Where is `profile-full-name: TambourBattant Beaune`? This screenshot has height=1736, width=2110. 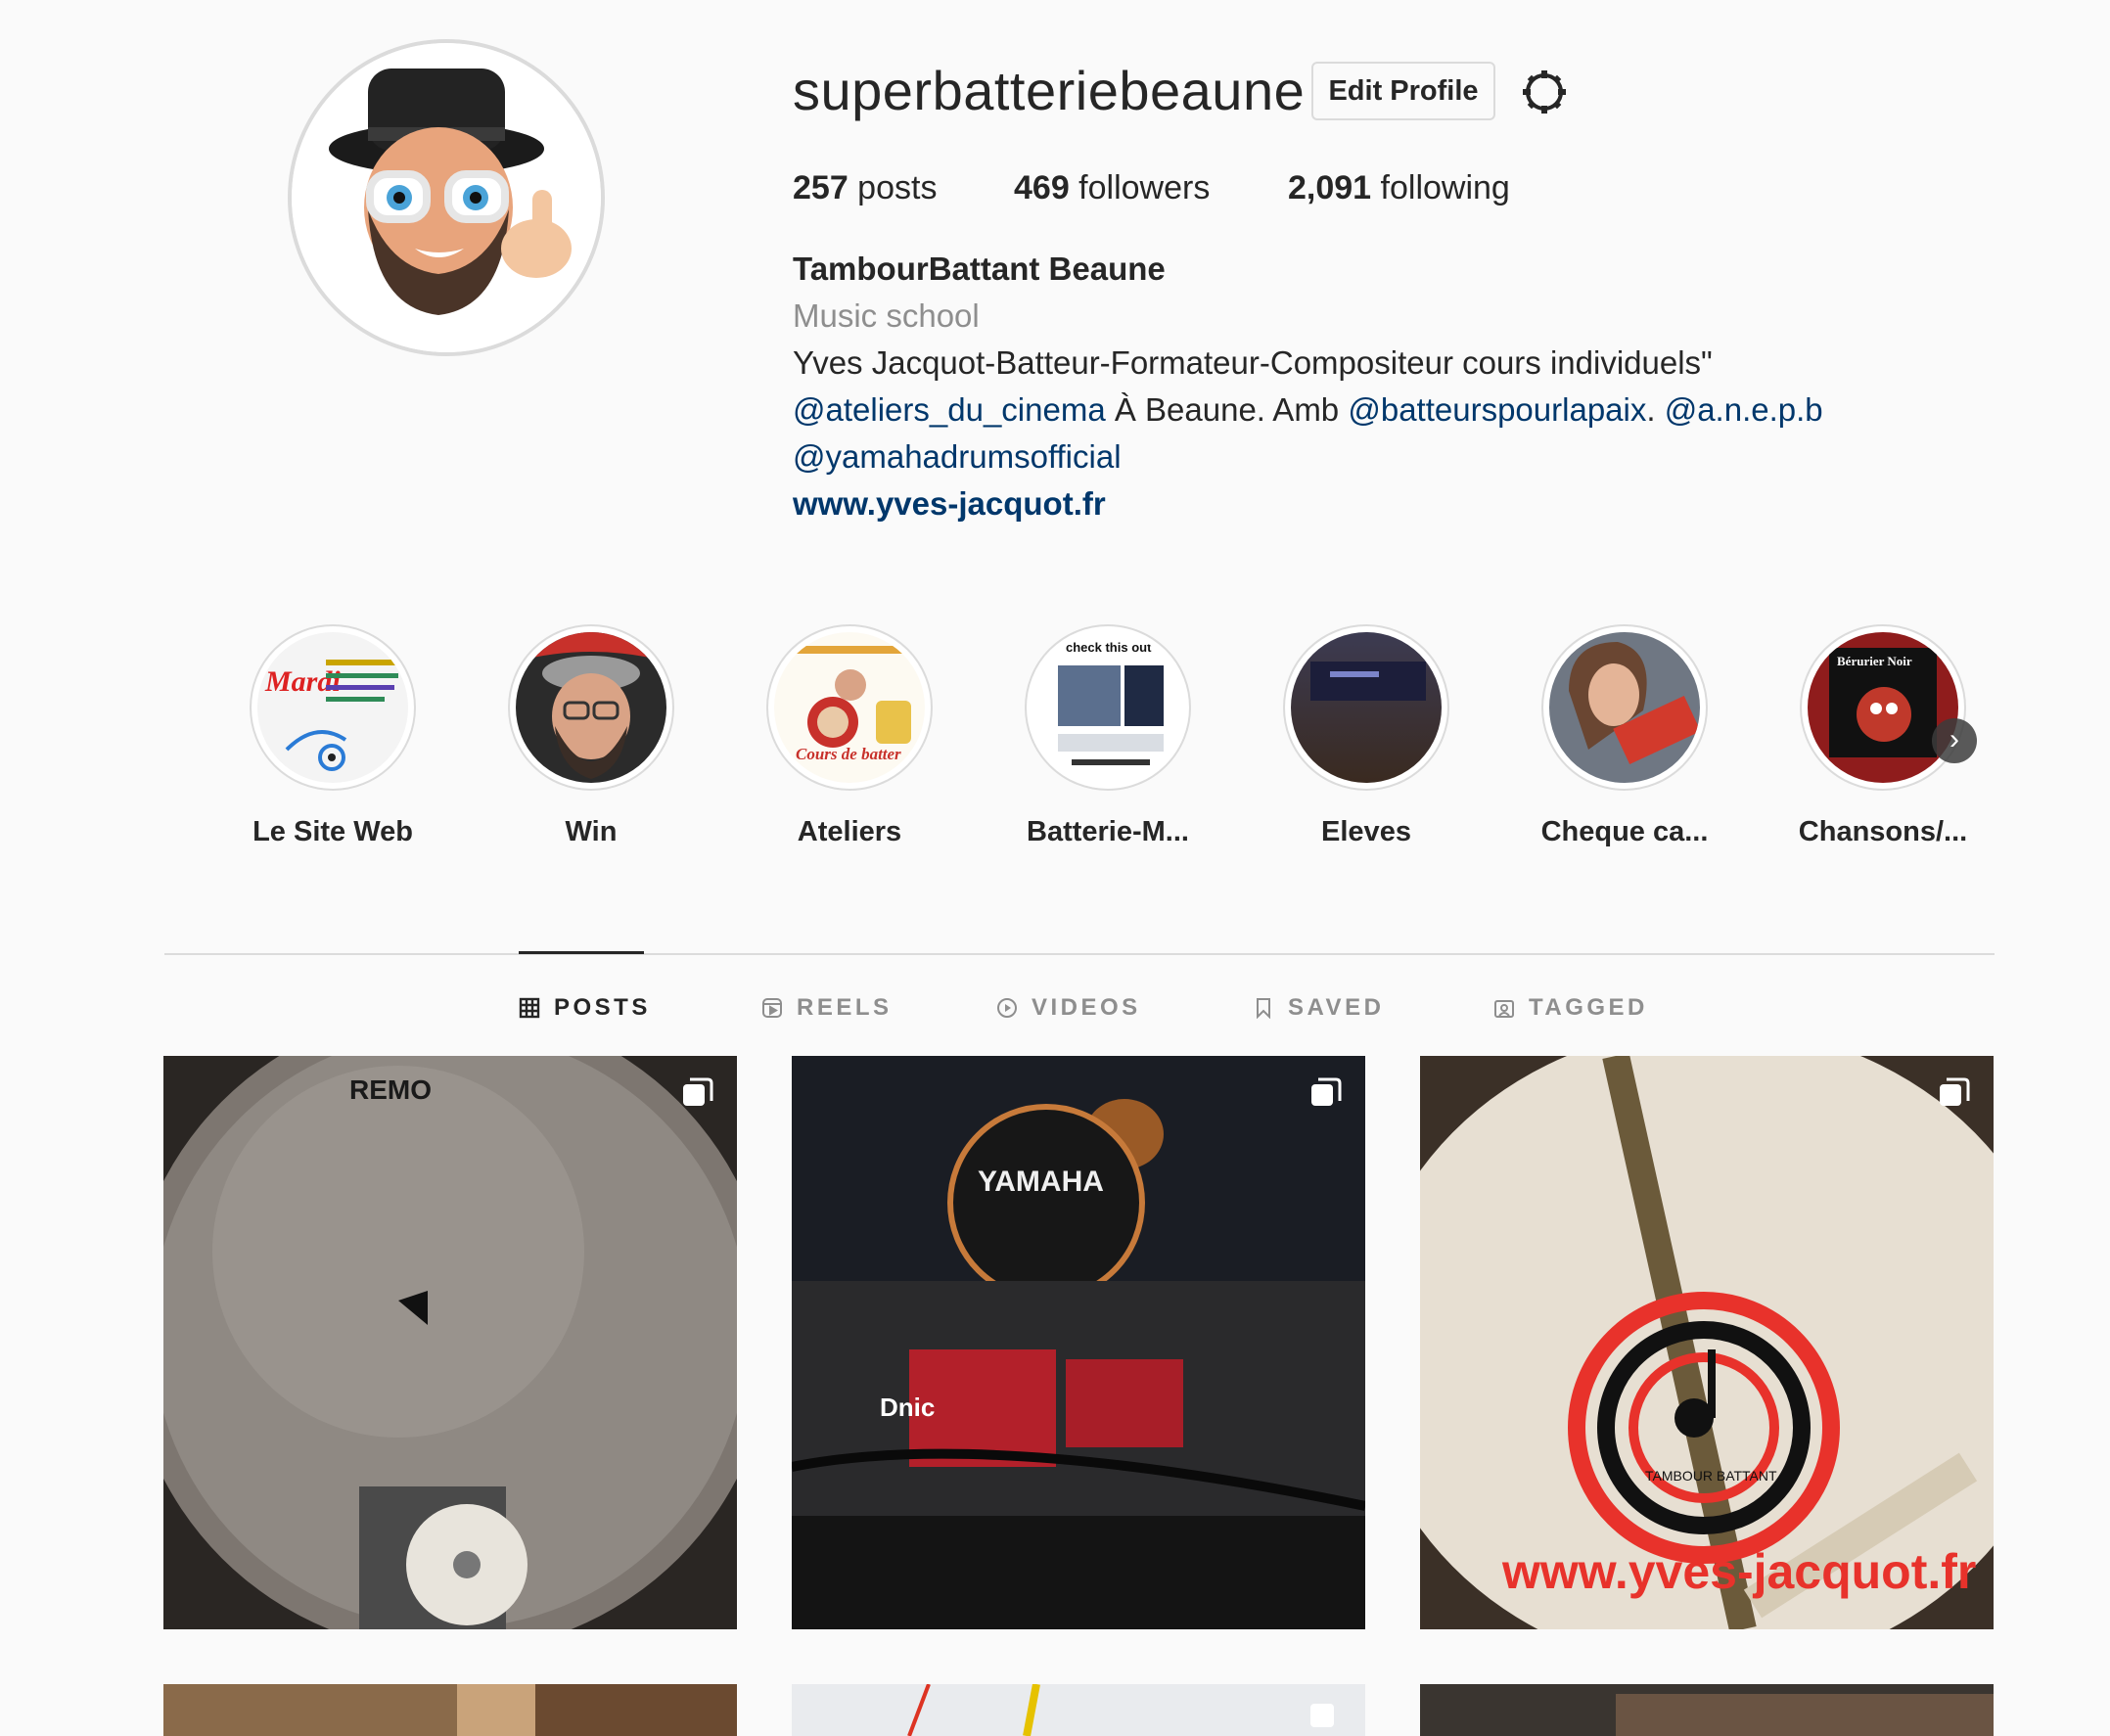
profile-full-name: TambourBattant Beaune is located at coordinates (979, 269).